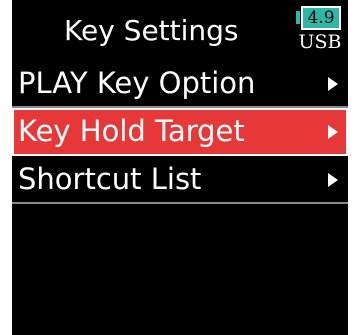 The width and height of the screenshot is (360, 335). What do you see at coordinates (110, 179) in the screenshot?
I see `menu-item-label: Shortcut List` at bounding box center [110, 179].